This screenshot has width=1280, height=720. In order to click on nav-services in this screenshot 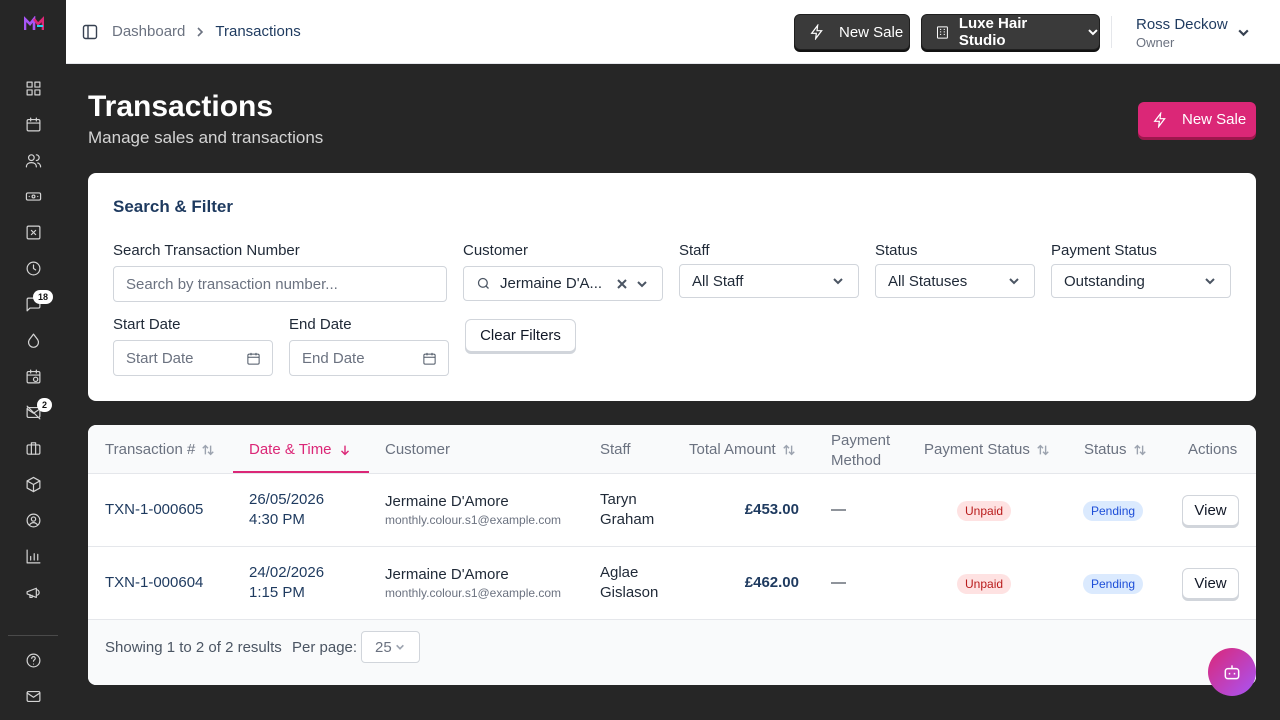, I will do `click(33, 448)`.